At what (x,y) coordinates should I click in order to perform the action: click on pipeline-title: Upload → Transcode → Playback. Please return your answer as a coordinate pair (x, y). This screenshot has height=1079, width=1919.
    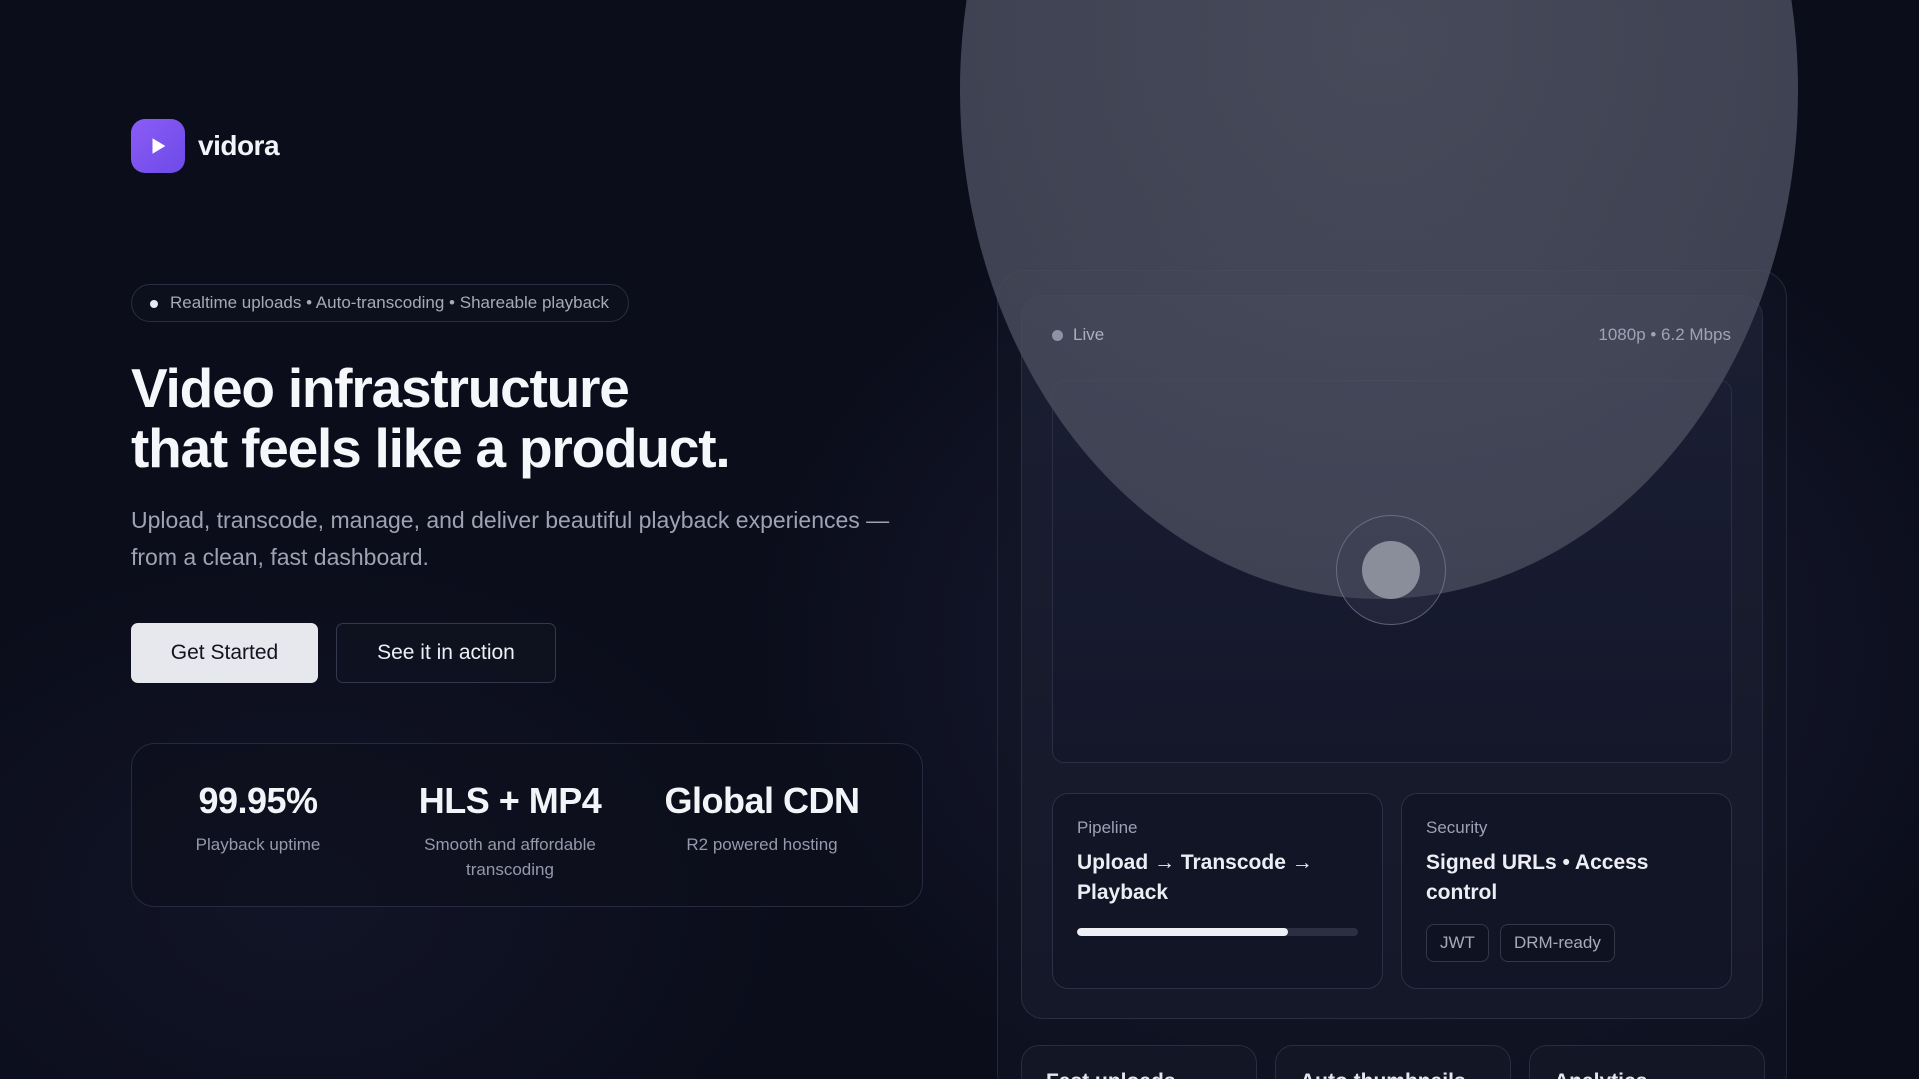
    Looking at the image, I should click on (1195, 877).